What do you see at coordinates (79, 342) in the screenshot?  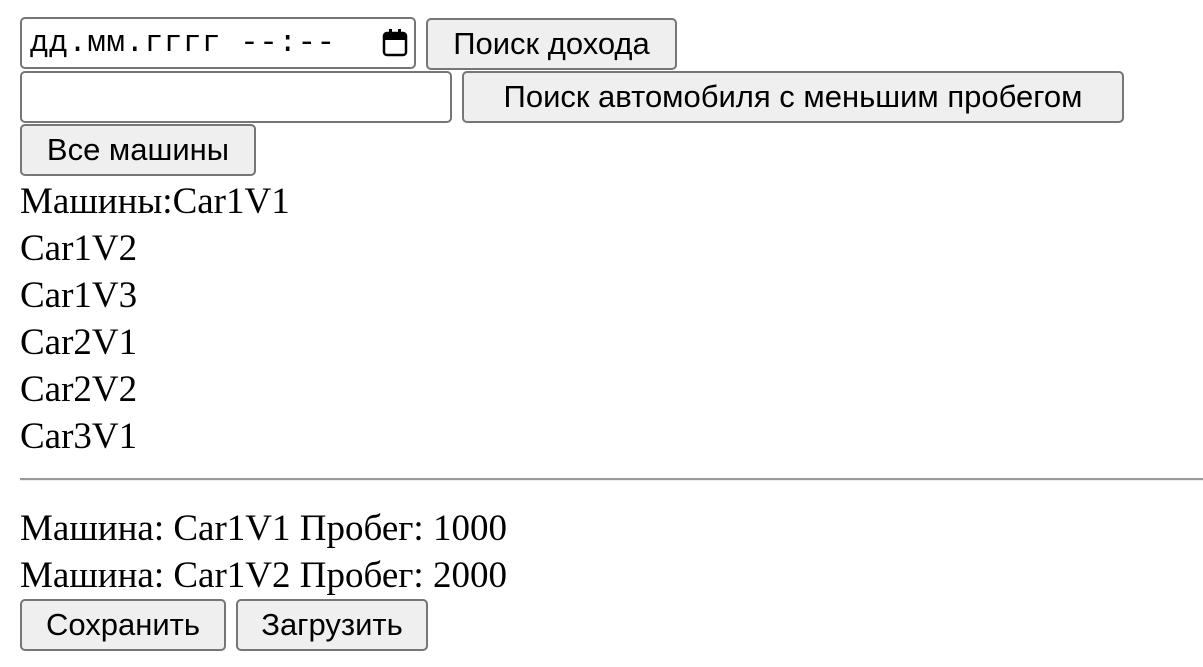 I see `car-item: Car2V1` at bounding box center [79, 342].